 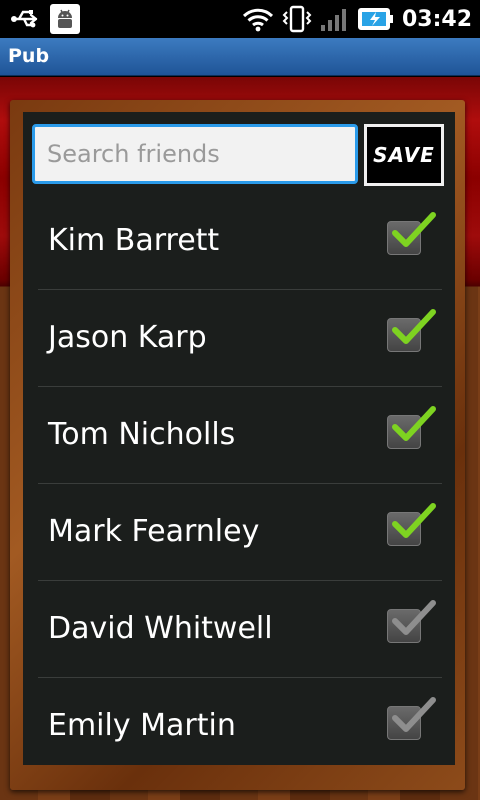 I want to click on save-button-label: SAVE, so click(x=404, y=155).